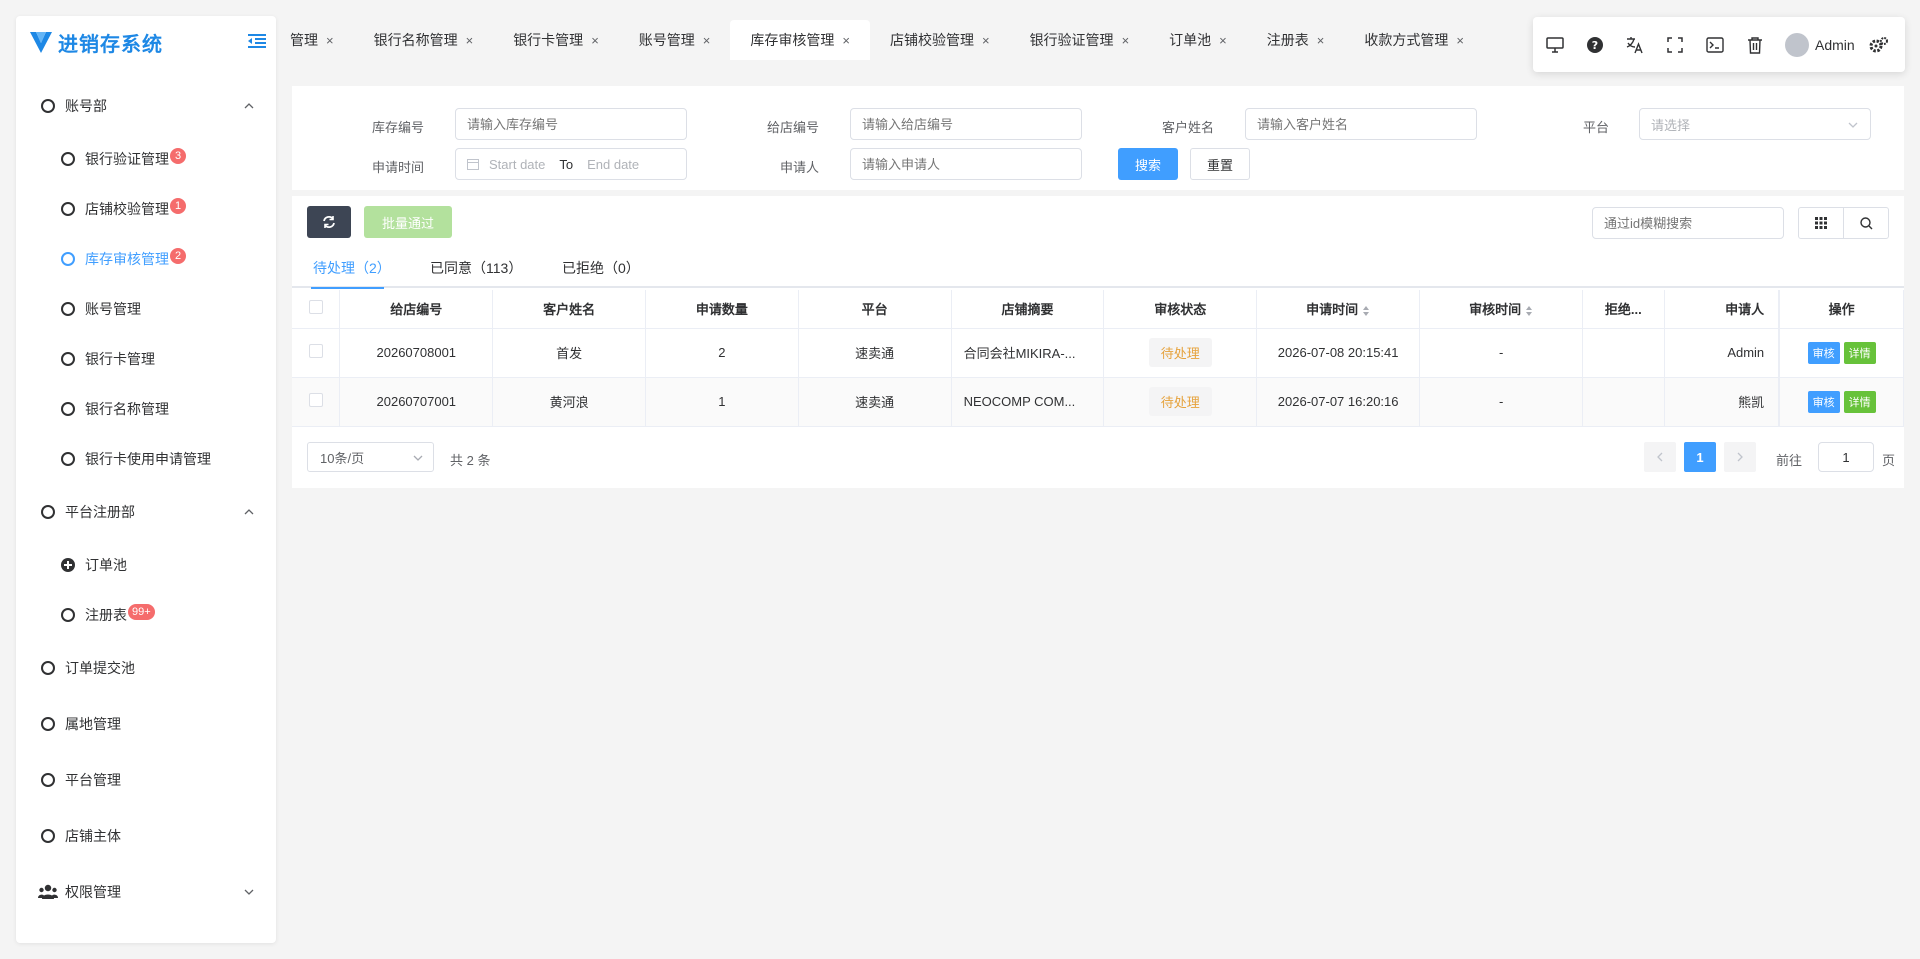 Image resolution: width=1920 pixels, height=959 pixels. What do you see at coordinates (1406, 40) in the screenshot?
I see `tab-label: 收款方式管理` at bounding box center [1406, 40].